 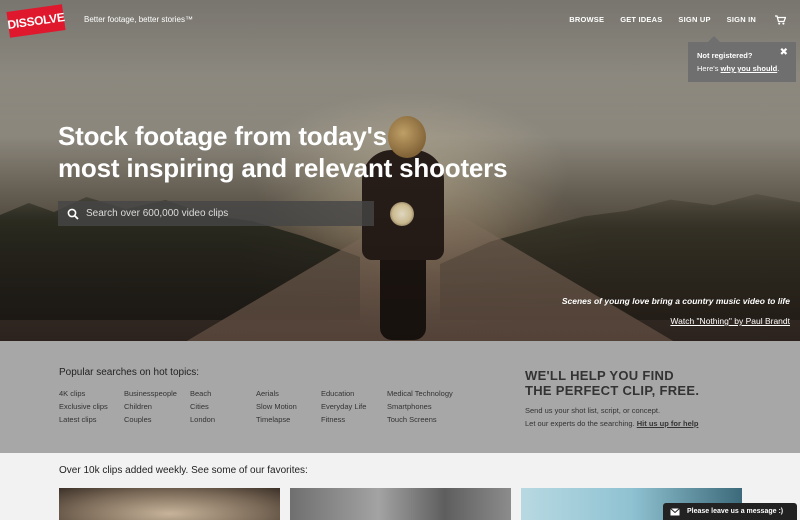 I want to click on tooltip-link: why you should, so click(x=749, y=68).